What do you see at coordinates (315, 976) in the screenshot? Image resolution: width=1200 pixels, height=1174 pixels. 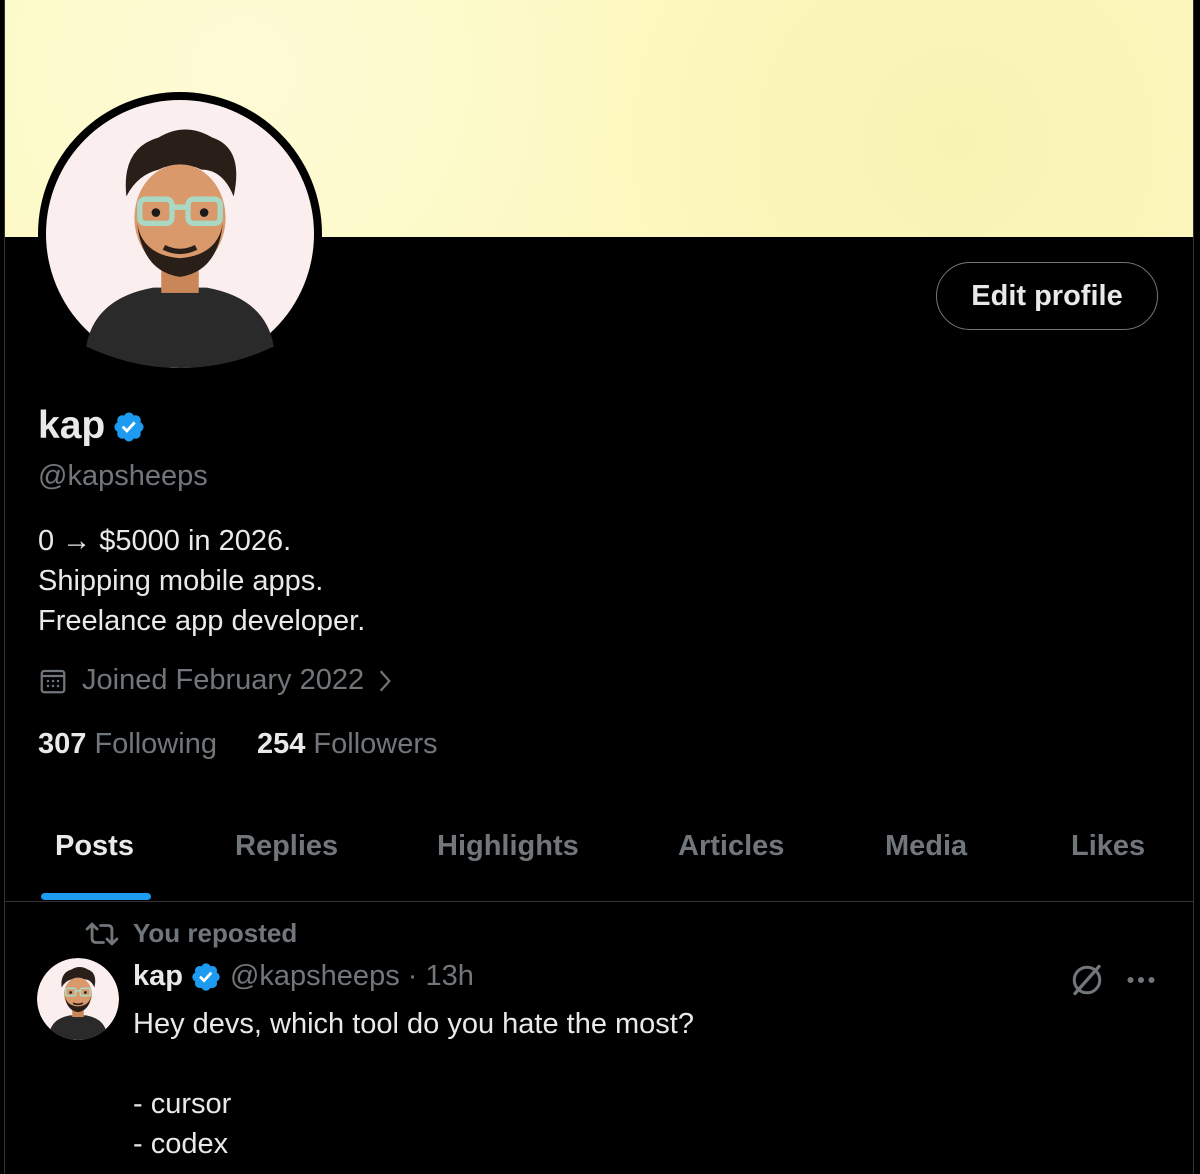 I see `post-author-handle: @kapsheeps` at bounding box center [315, 976].